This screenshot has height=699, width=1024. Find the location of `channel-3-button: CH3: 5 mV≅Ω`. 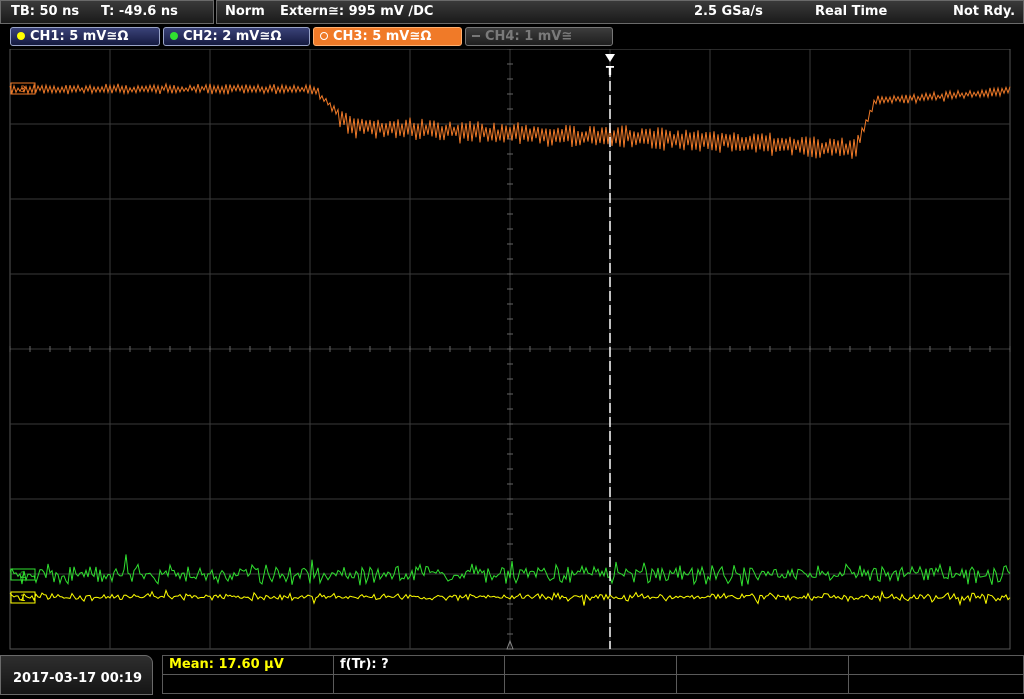

channel-3-button: CH3: 5 mV≅Ω is located at coordinates (387, 36).